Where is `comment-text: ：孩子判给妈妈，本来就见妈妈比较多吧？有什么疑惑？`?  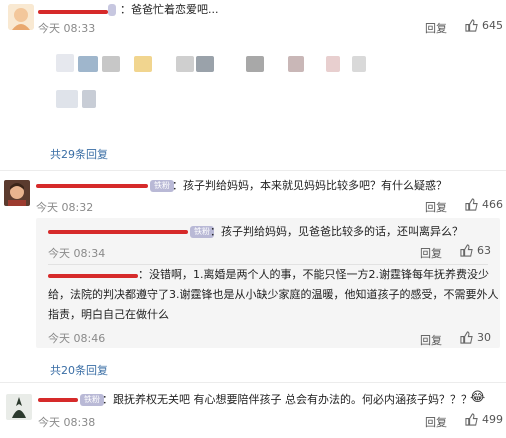
comment-text: ：孩子判给妈妈，本来就见妈妈比较多吧？有什么疑惑？ is located at coordinates (309, 185).